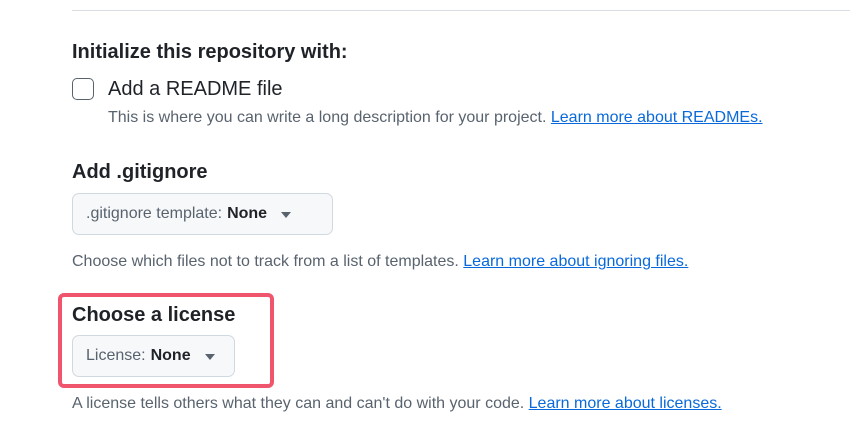  Describe the element at coordinates (154, 315) in the screenshot. I see `license-heading: Choose a license` at that location.